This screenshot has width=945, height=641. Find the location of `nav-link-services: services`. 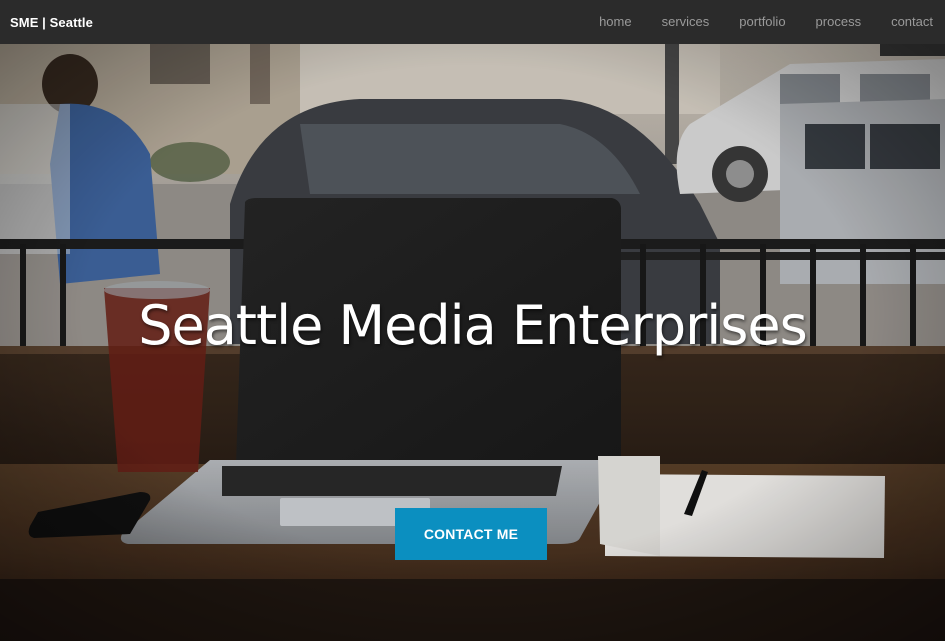

nav-link-services: services is located at coordinates (686, 22).